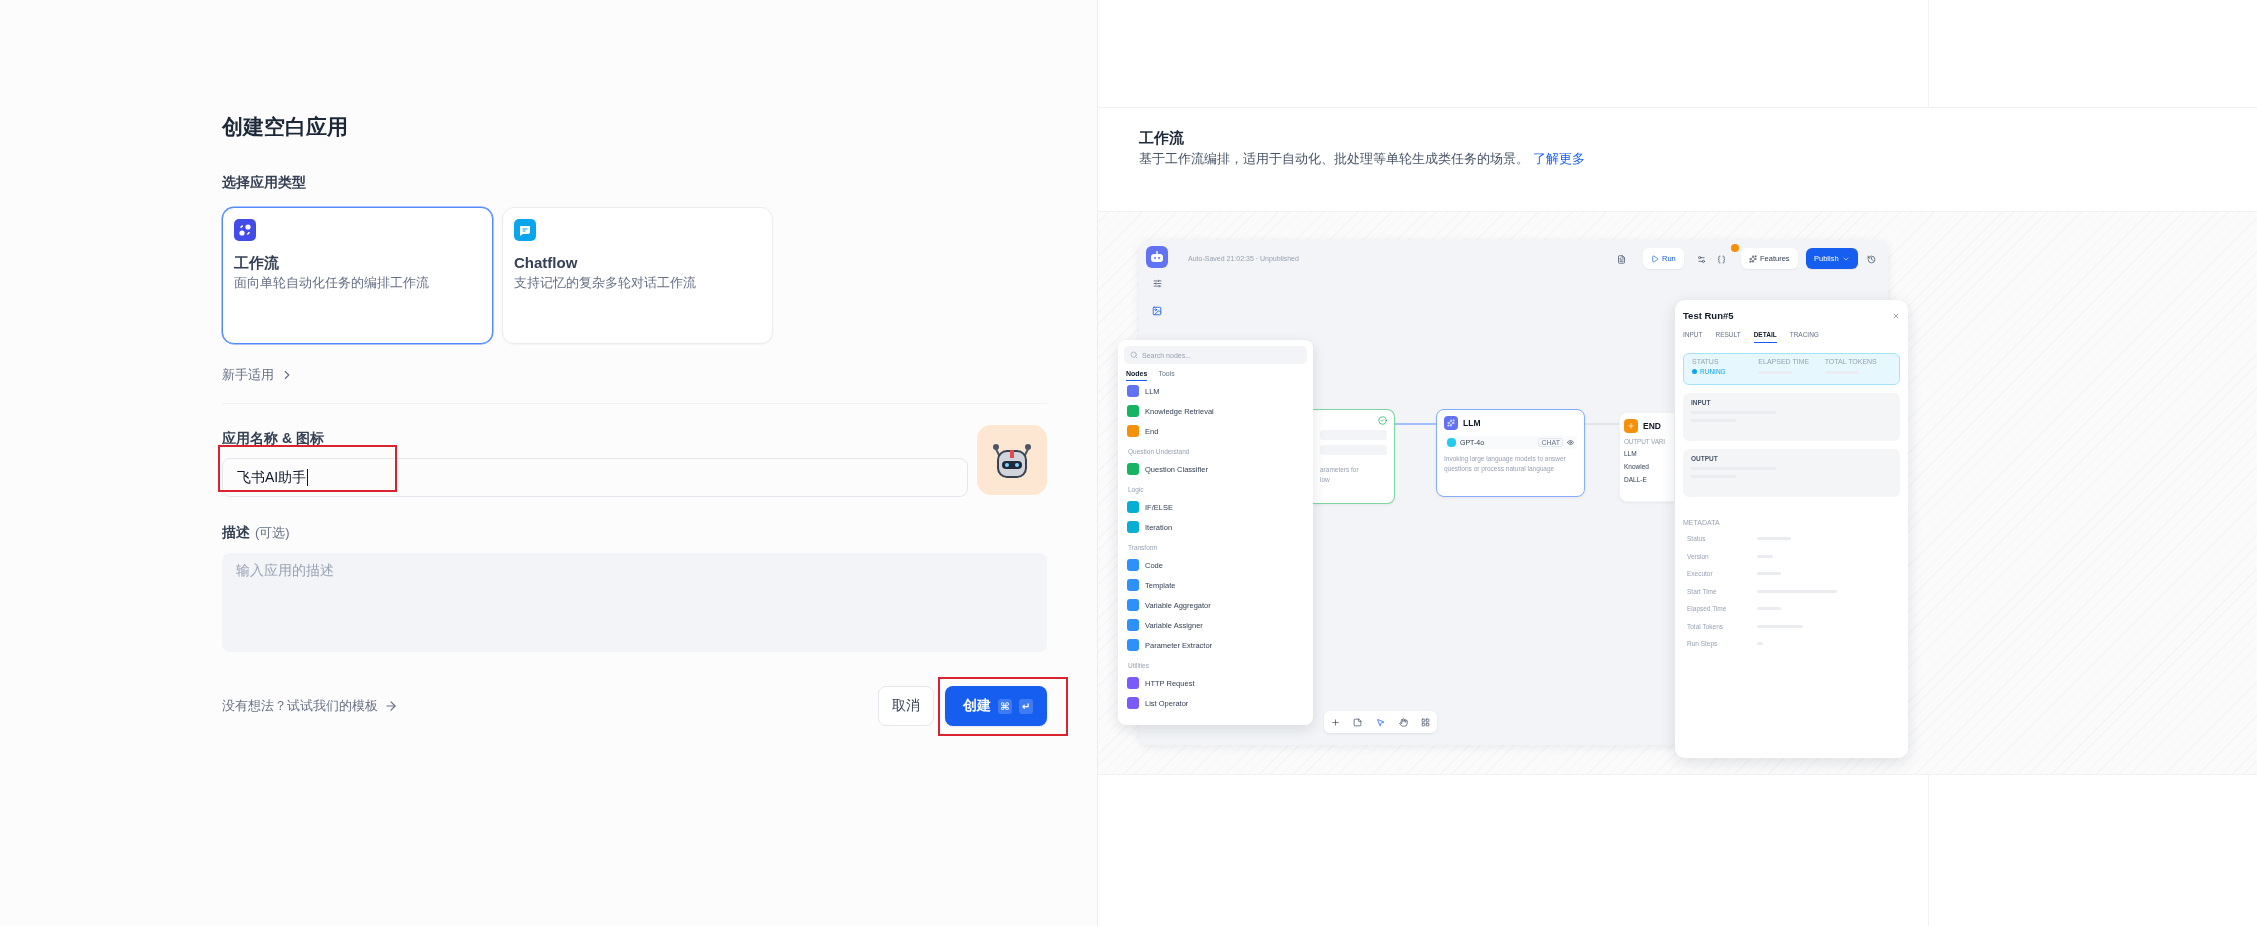  Describe the element at coordinates (1380, 722) in the screenshot. I see `pointer-icon` at that location.